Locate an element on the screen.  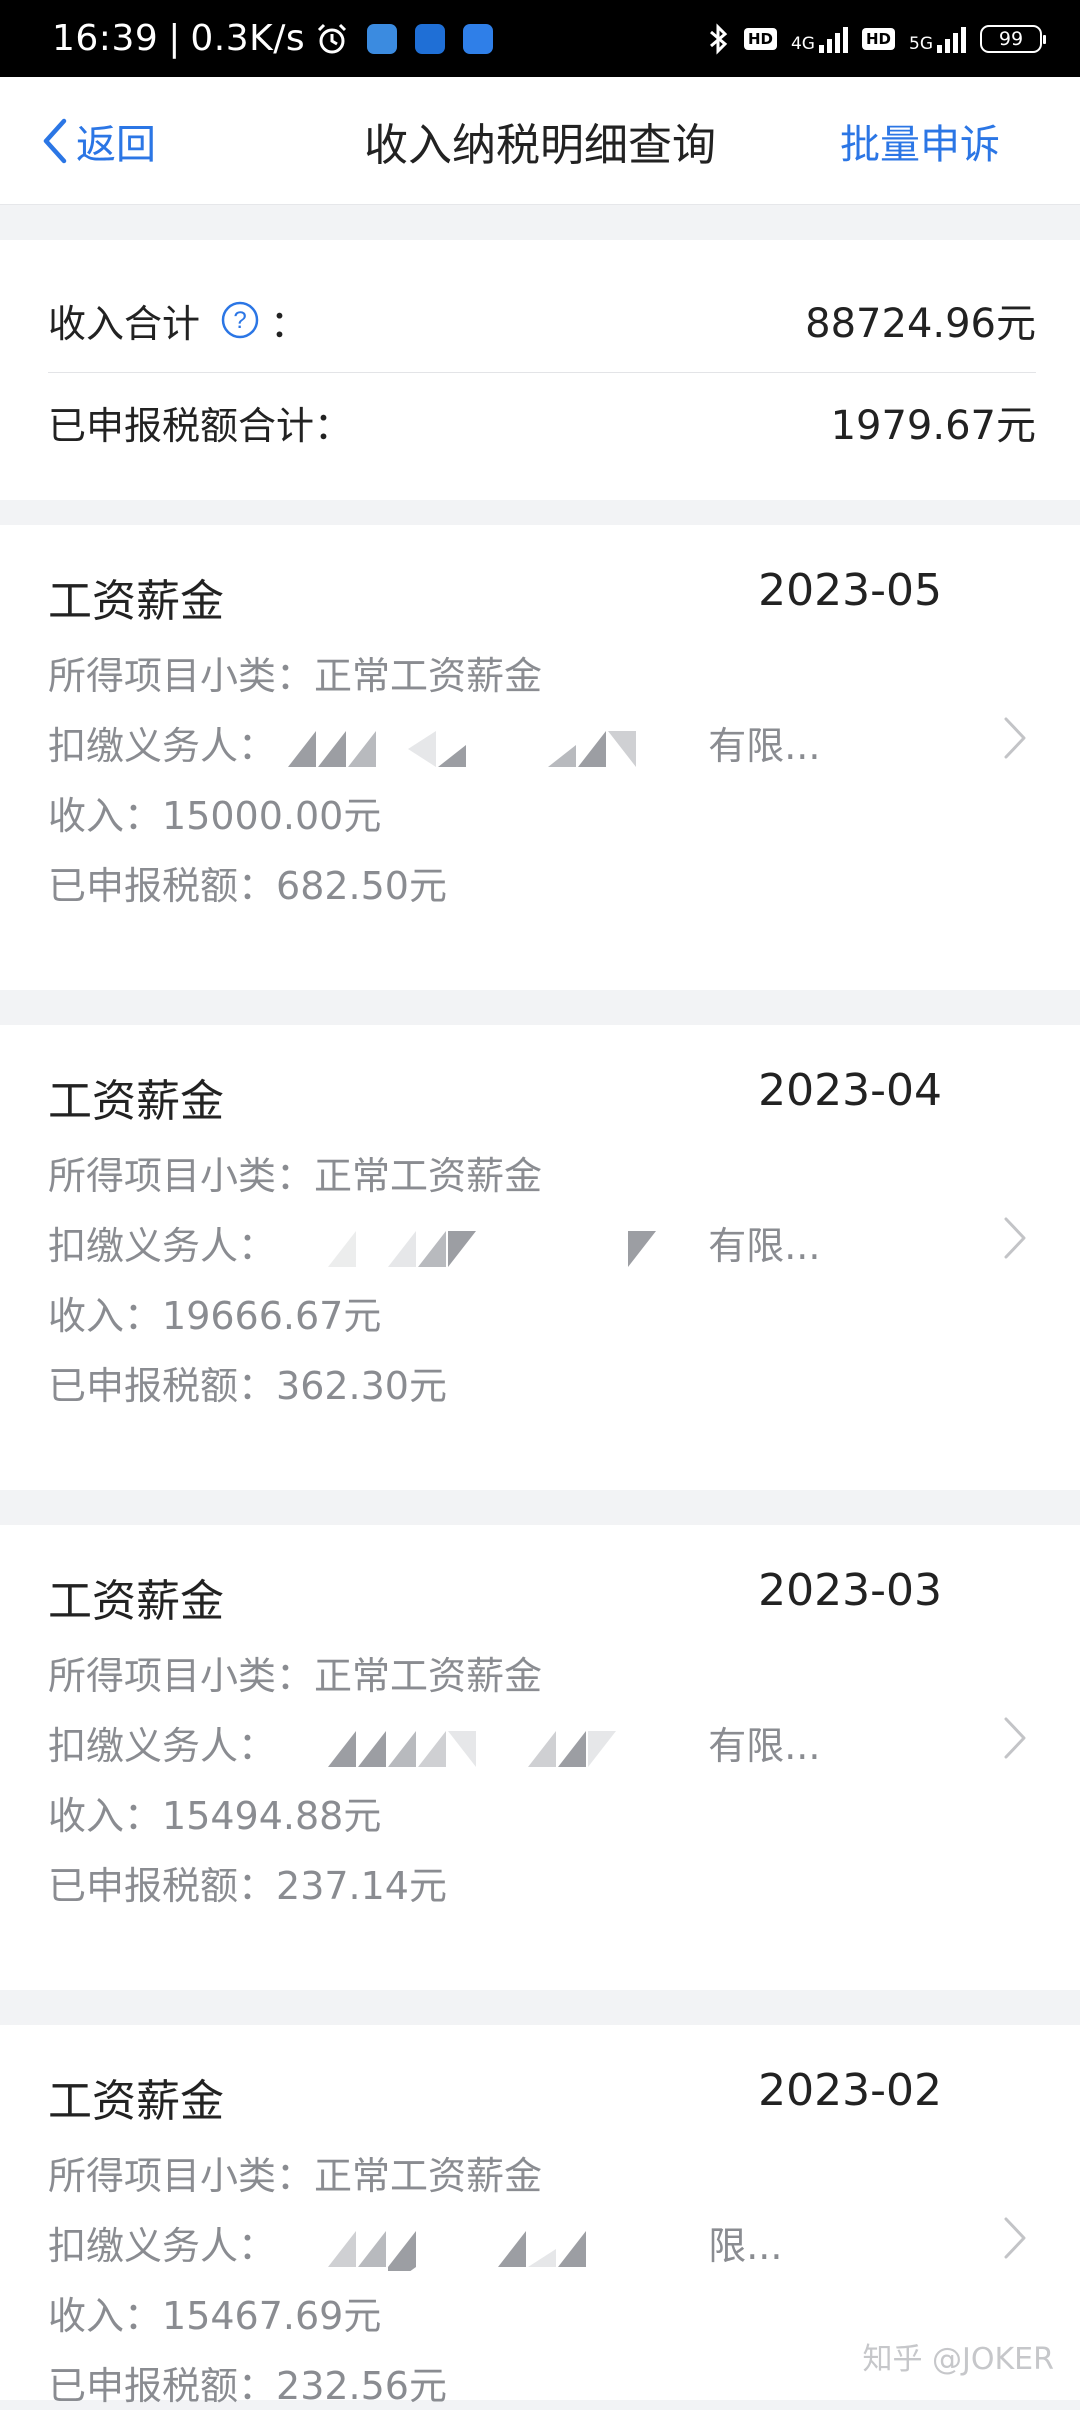
tax-total-label: 已申报税额合计： is located at coordinates (200, 425).